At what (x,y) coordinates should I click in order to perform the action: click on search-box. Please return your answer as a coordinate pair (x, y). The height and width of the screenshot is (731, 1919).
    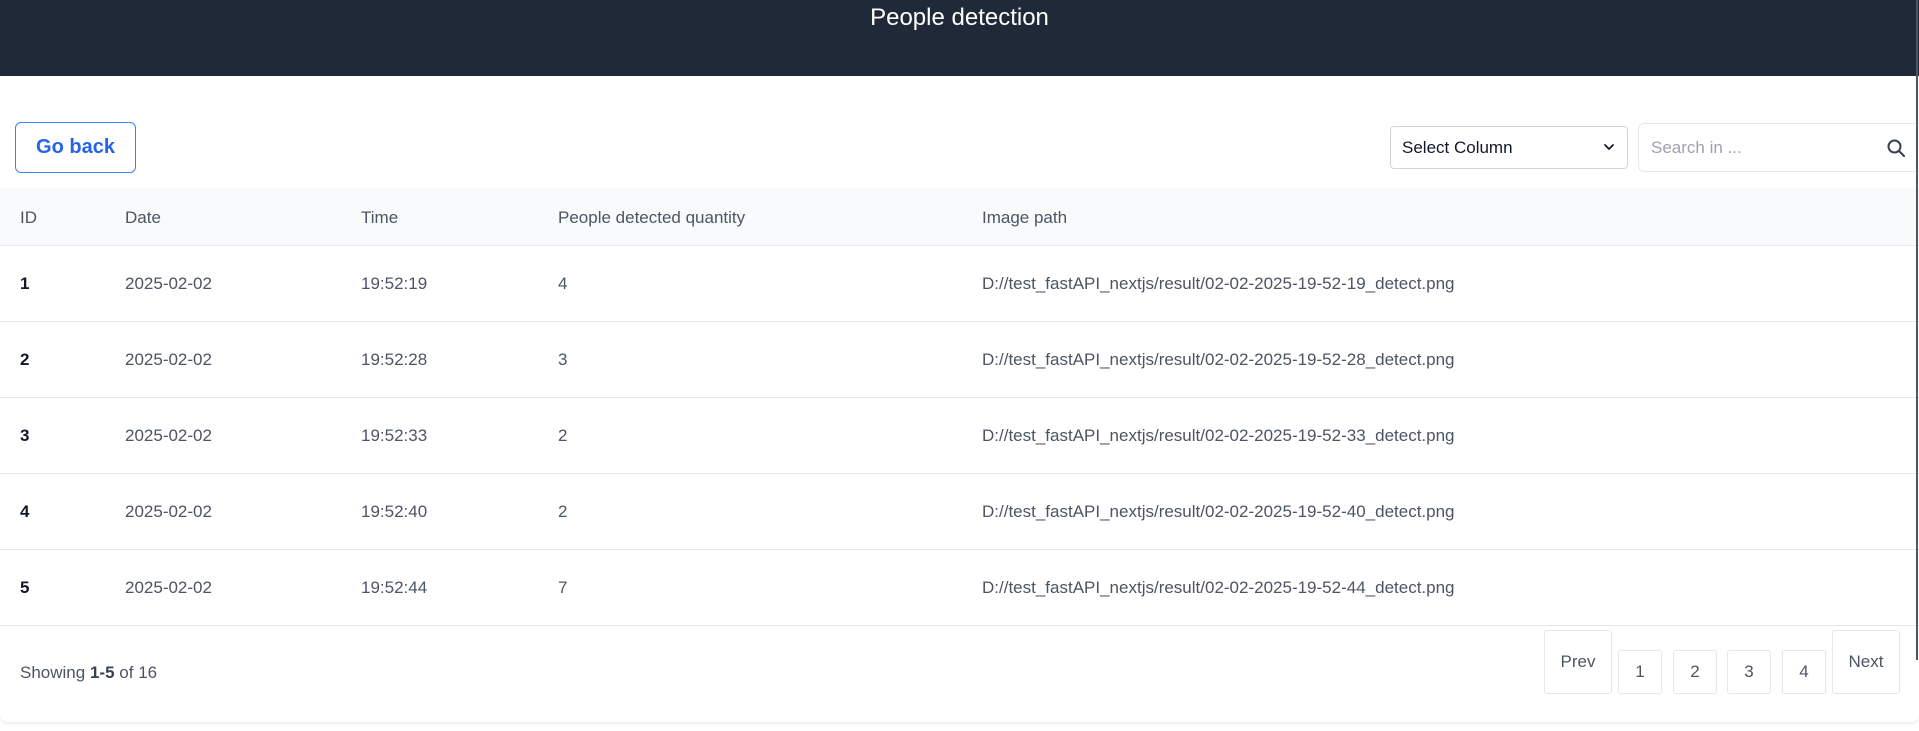
    Looking at the image, I should click on (1778, 147).